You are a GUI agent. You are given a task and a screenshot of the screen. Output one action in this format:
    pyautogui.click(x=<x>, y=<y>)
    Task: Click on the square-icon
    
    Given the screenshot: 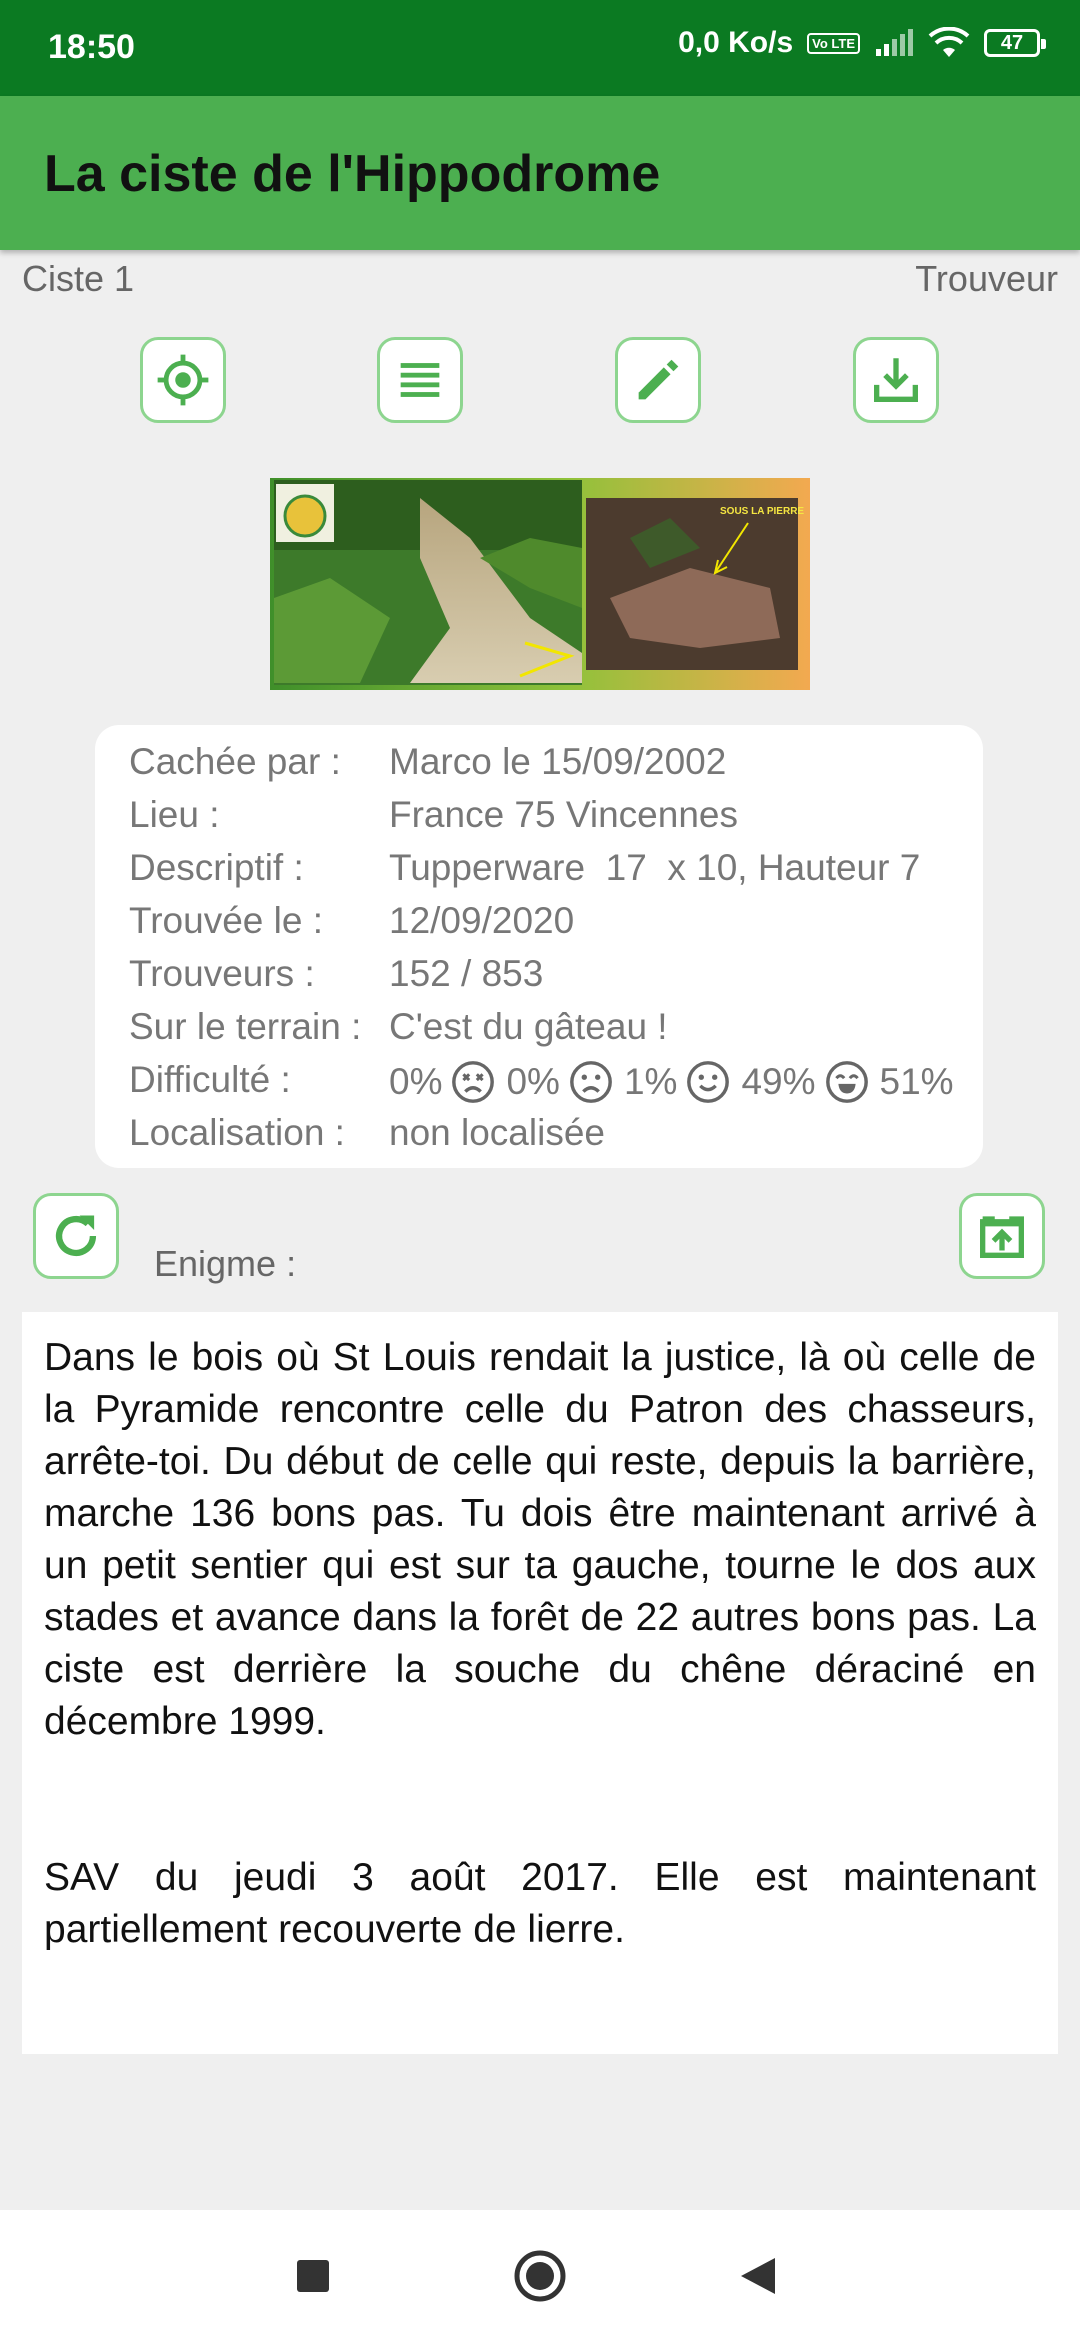 What is the action you would take?
    pyautogui.click(x=313, y=2276)
    